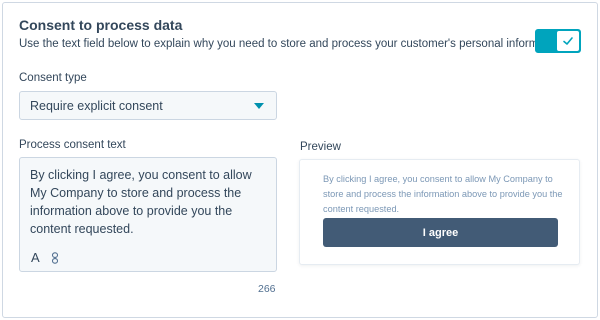  I want to click on checkmark-icon, so click(568, 41).